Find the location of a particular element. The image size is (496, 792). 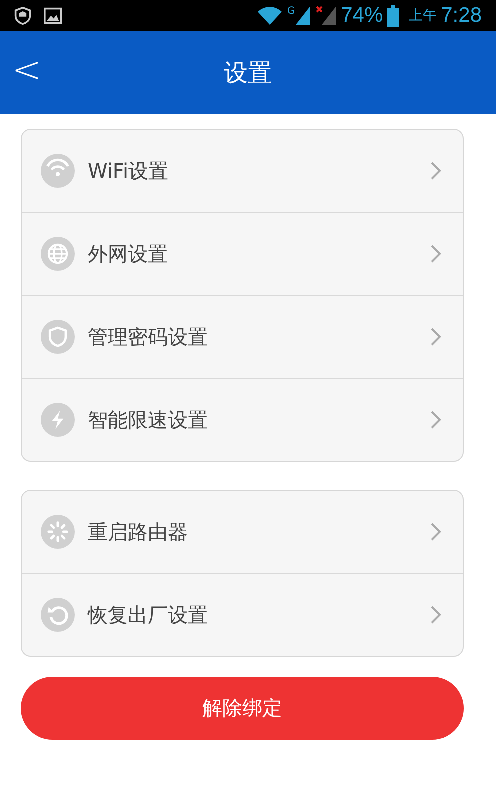

network-type-label: G is located at coordinates (291, 11).